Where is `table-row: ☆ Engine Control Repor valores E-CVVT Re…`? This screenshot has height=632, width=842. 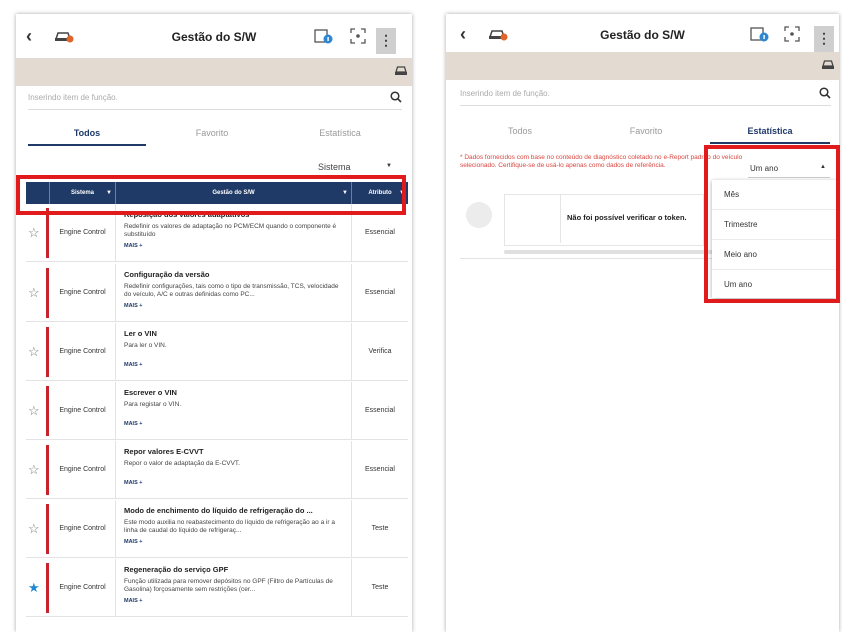
table-row: ☆ Engine Control Repor valores E-CVVT Re… is located at coordinates (217, 470).